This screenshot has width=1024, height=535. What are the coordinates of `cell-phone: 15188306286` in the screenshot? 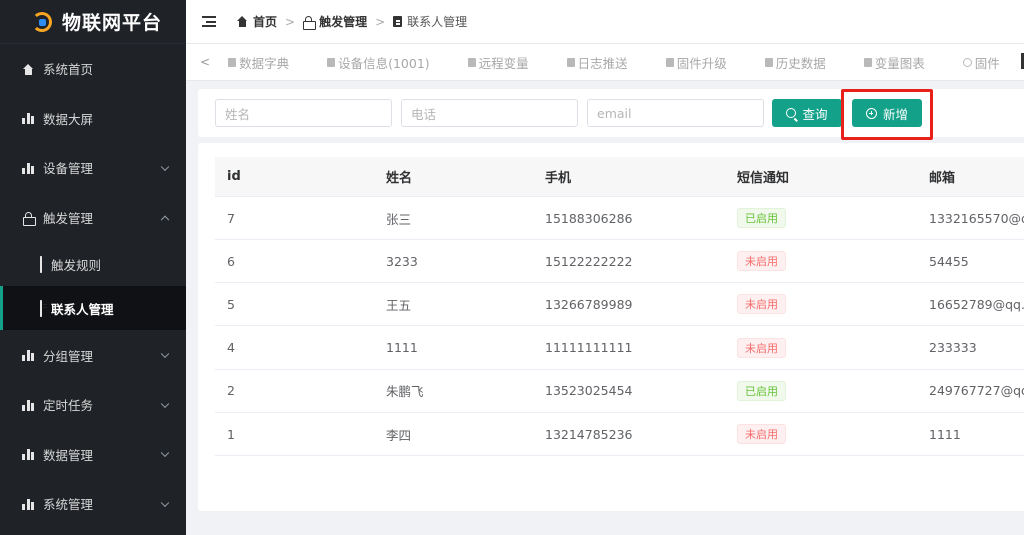 It's located at (589, 218).